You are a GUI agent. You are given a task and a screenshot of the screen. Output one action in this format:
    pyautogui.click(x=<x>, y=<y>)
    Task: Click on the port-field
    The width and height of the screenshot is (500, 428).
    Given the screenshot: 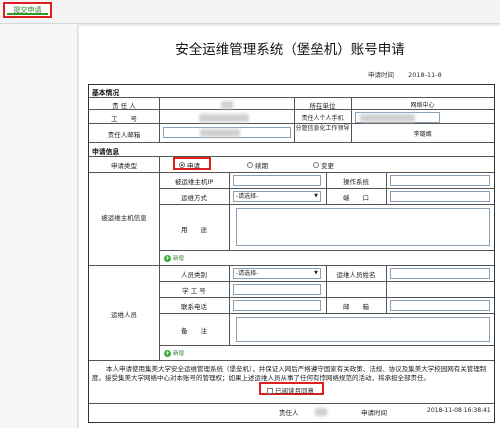 What is the action you would take?
    pyautogui.click(x=440, y=196)
    